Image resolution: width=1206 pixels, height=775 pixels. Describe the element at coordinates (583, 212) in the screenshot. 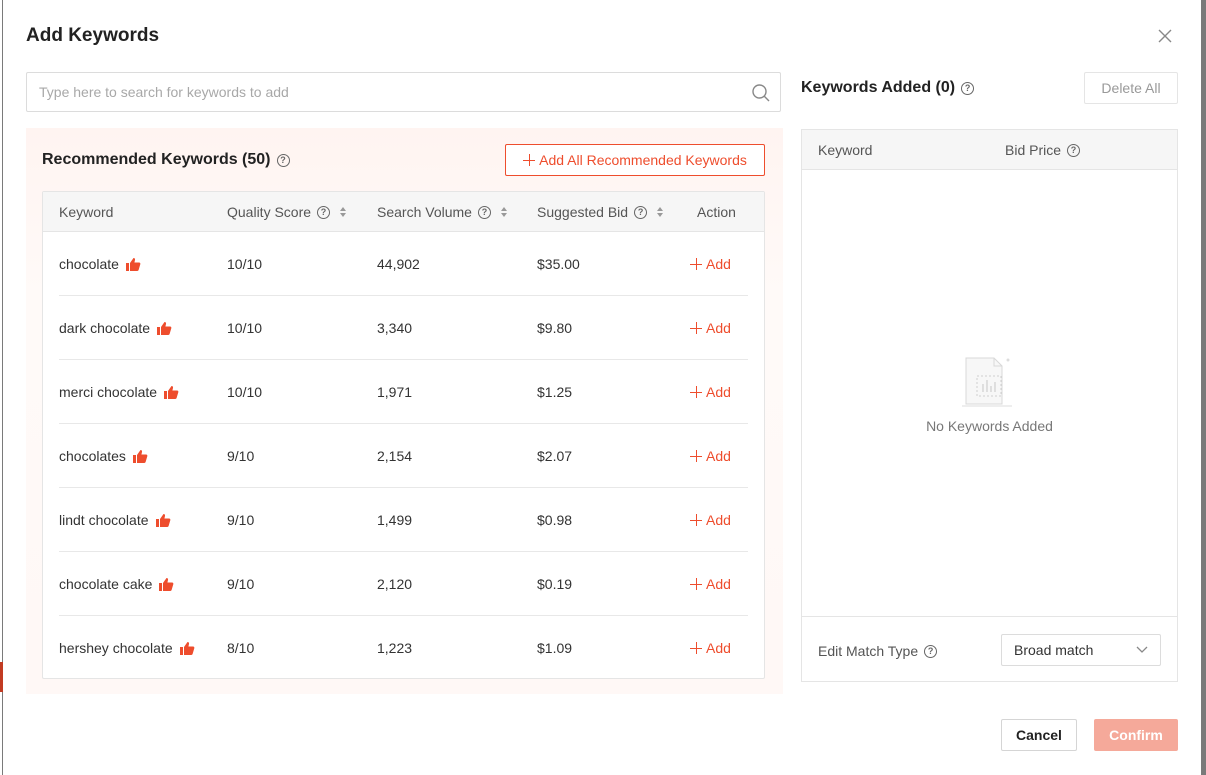

I see `column-suggested-bid-label: Suggested Bid` at that location.